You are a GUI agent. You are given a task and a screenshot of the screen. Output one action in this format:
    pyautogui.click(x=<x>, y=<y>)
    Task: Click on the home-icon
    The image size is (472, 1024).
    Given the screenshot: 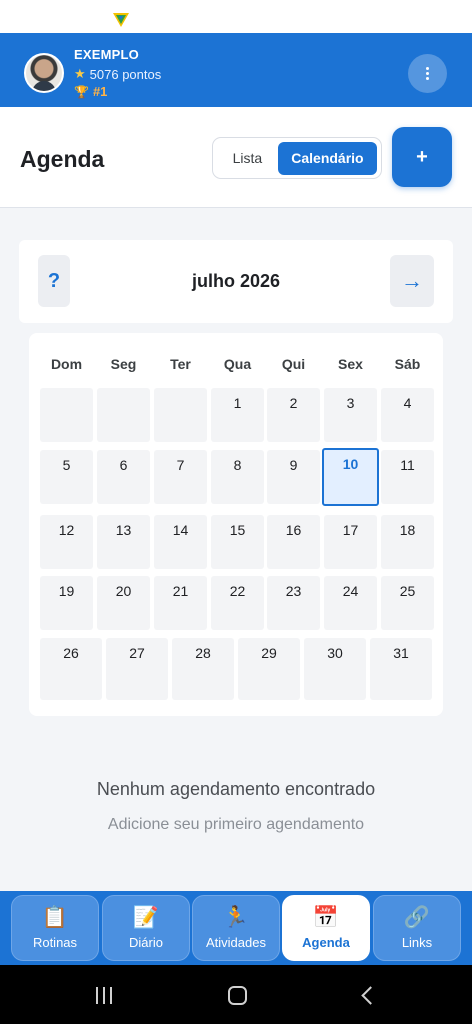 What is the action you would take?
    pyautogui.click(x=237, y=995)
    